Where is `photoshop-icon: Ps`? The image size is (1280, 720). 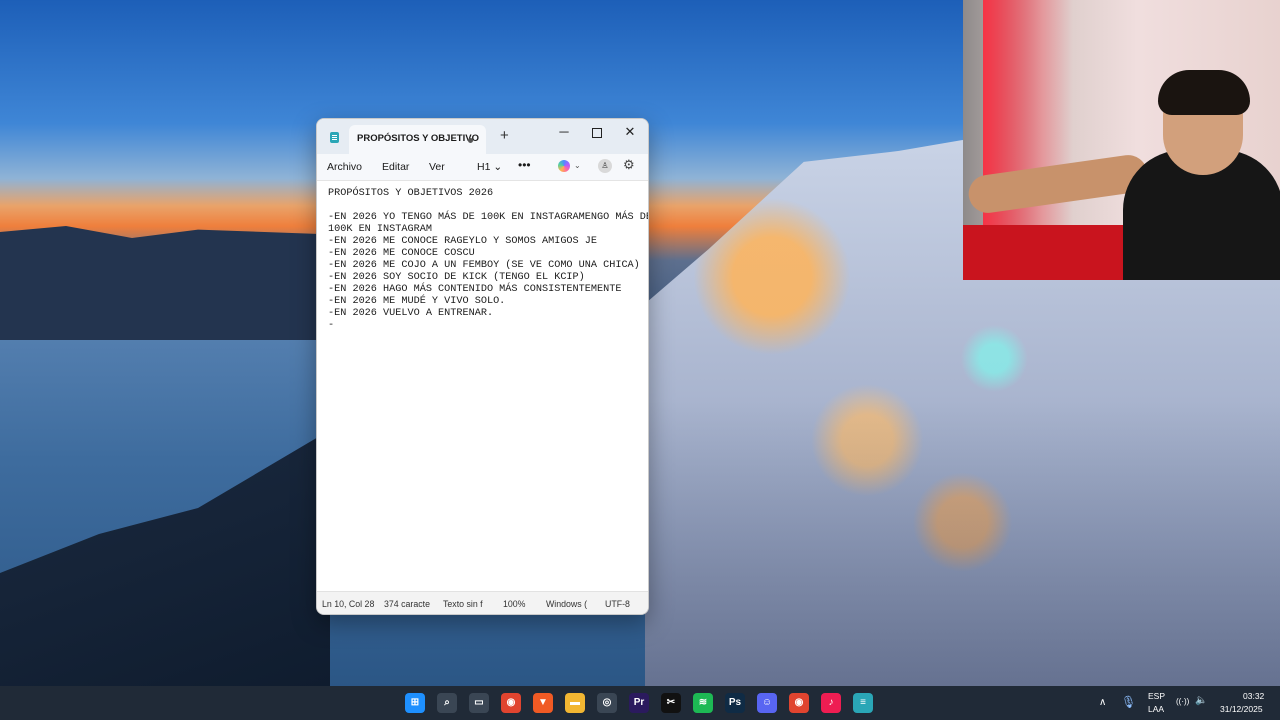
photoshop-icon: Ps is located at coordinates (735, 703).